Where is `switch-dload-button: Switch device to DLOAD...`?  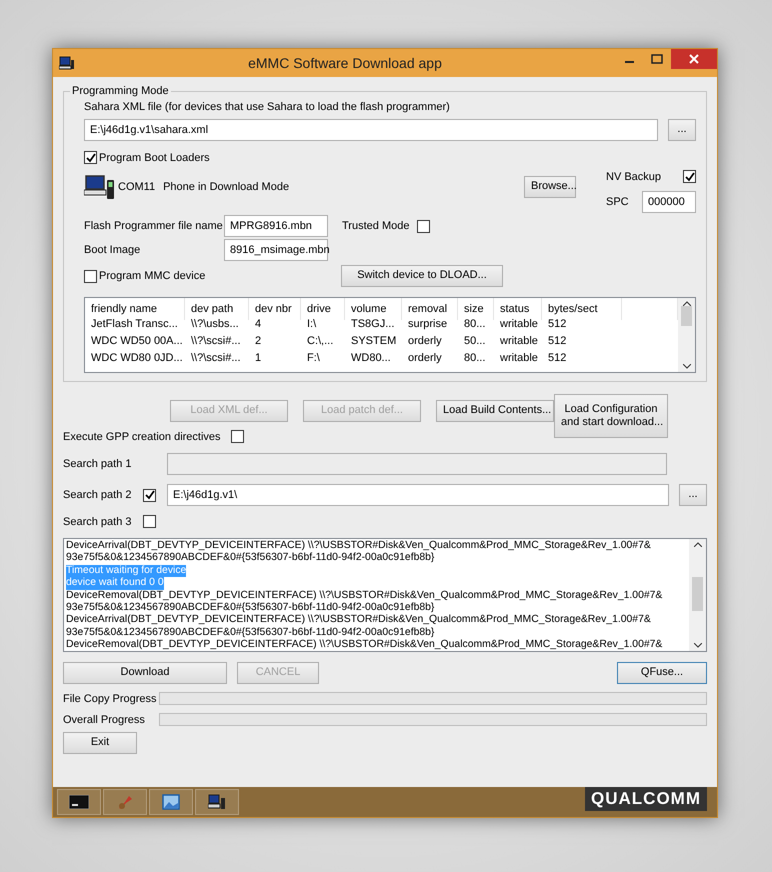
switch-dload-button: Switch device to DLOAD... is located at coordinates (422, 276).